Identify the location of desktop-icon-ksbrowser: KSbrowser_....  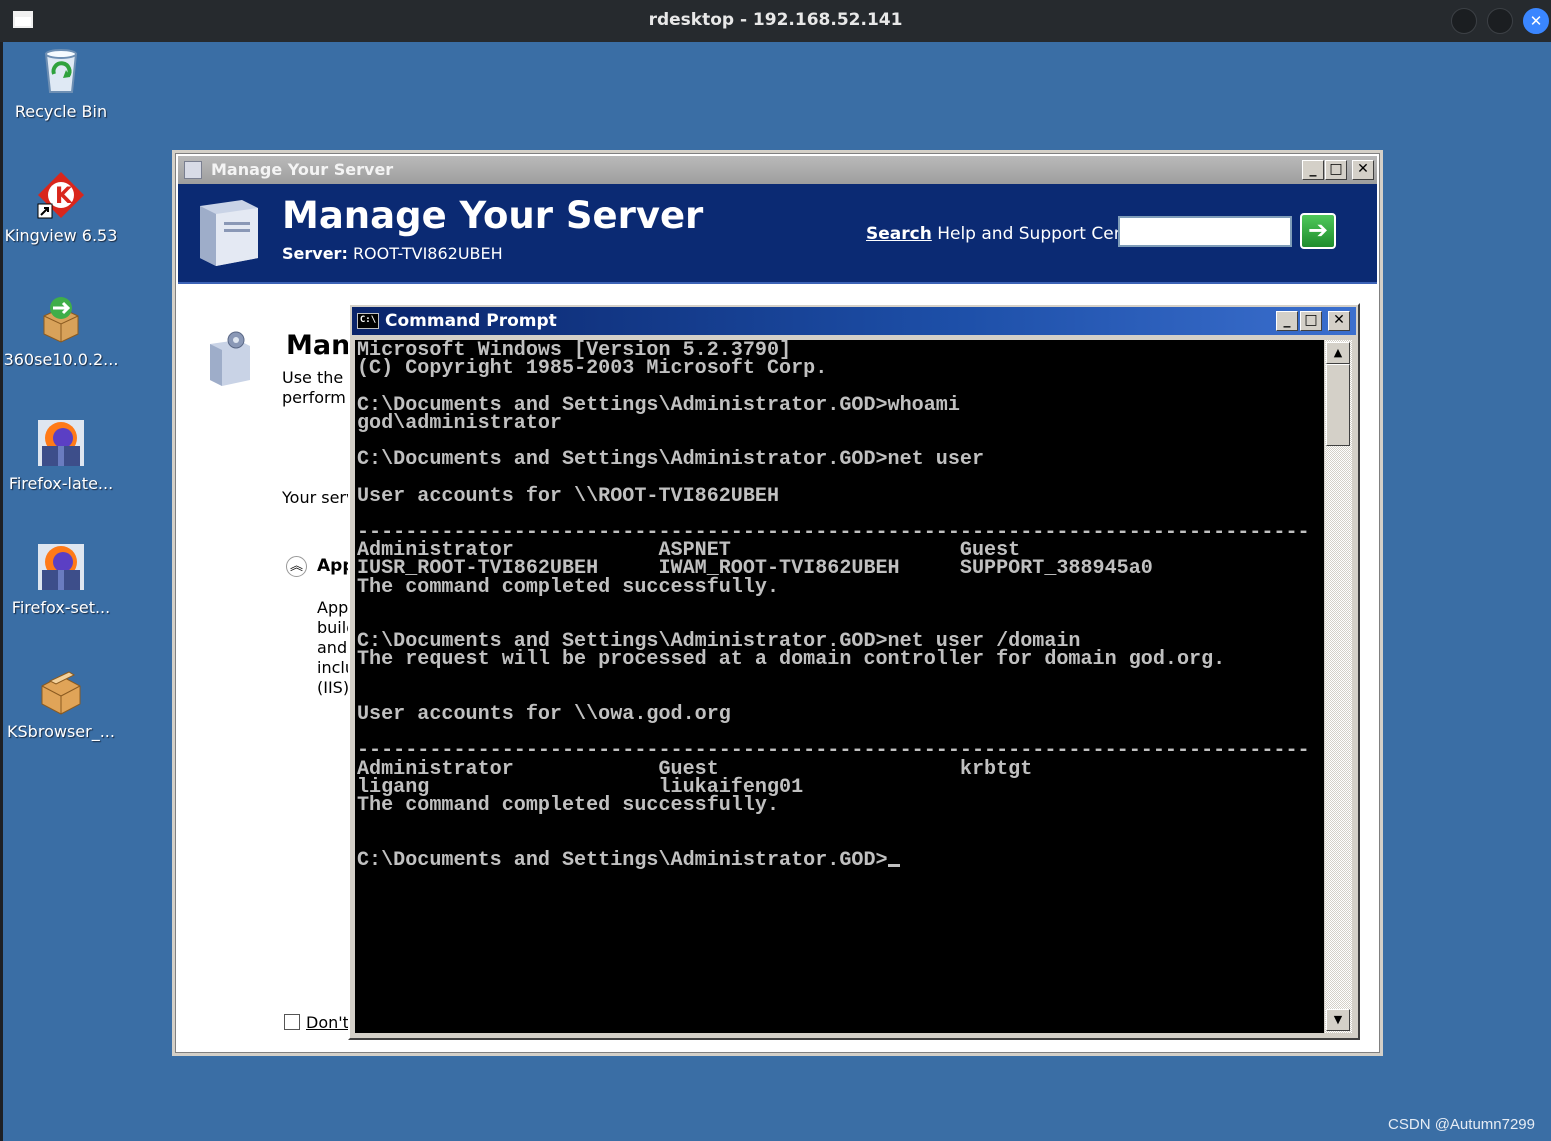
(61, 703).